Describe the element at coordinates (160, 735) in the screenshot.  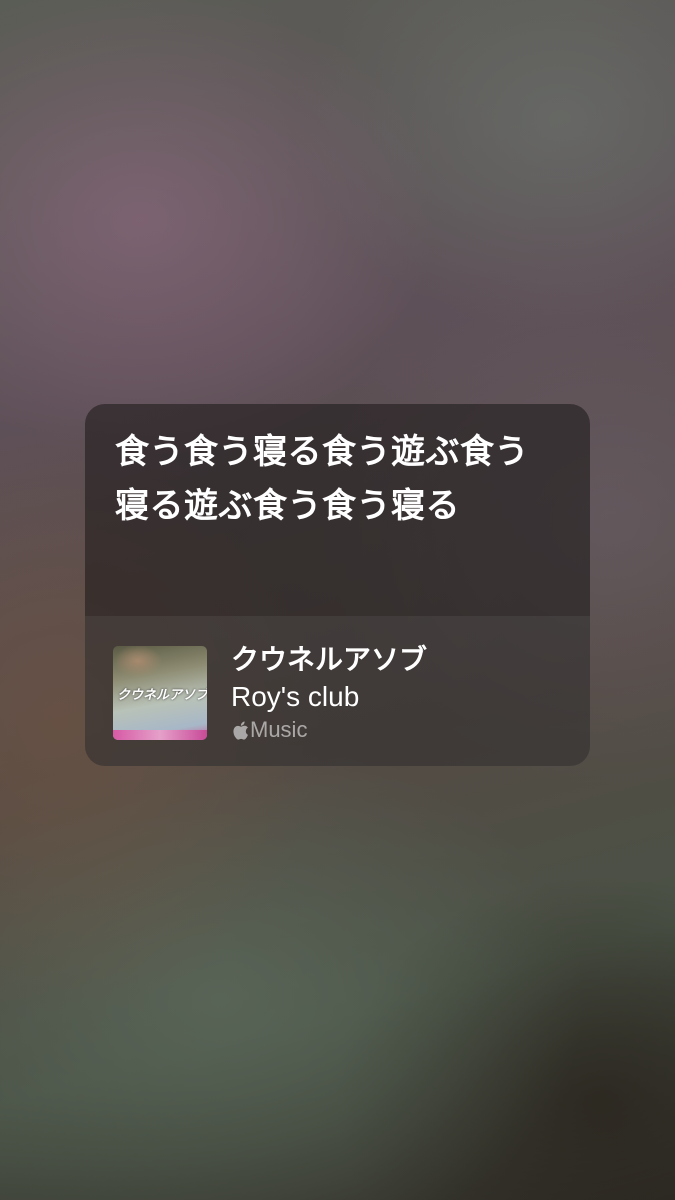
I see `artwork-stripe` at that location.